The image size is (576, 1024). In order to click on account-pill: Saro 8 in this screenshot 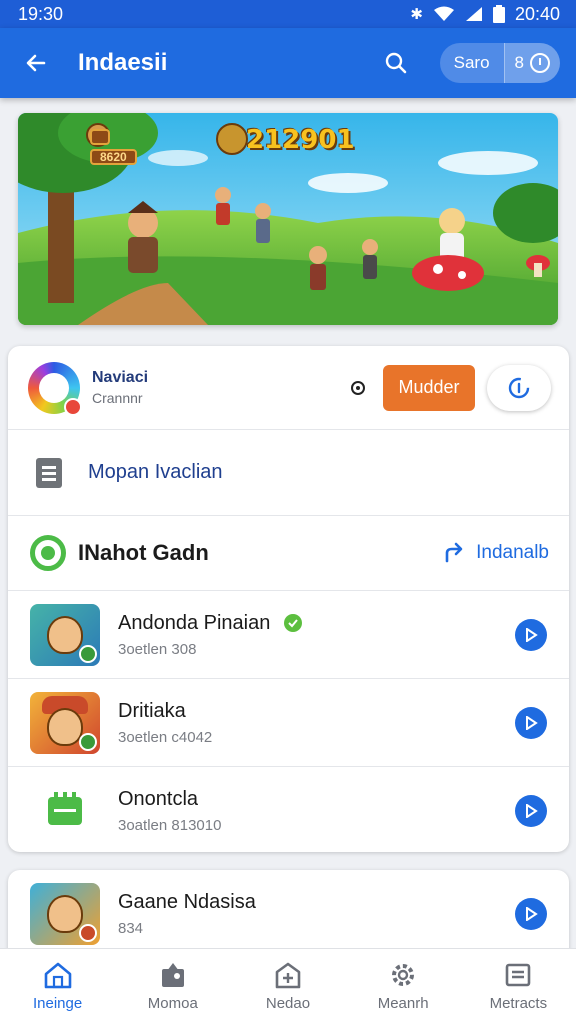, I will do `click(499, 63)`.